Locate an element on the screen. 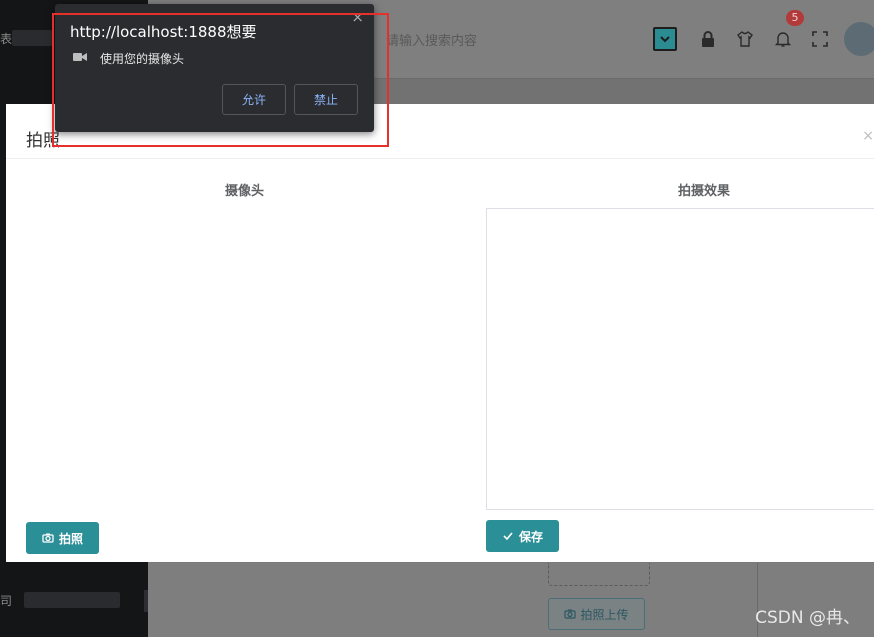 The image size is (874, 637). result-label: 拍摄效果 is located at coordinates (704, 191).